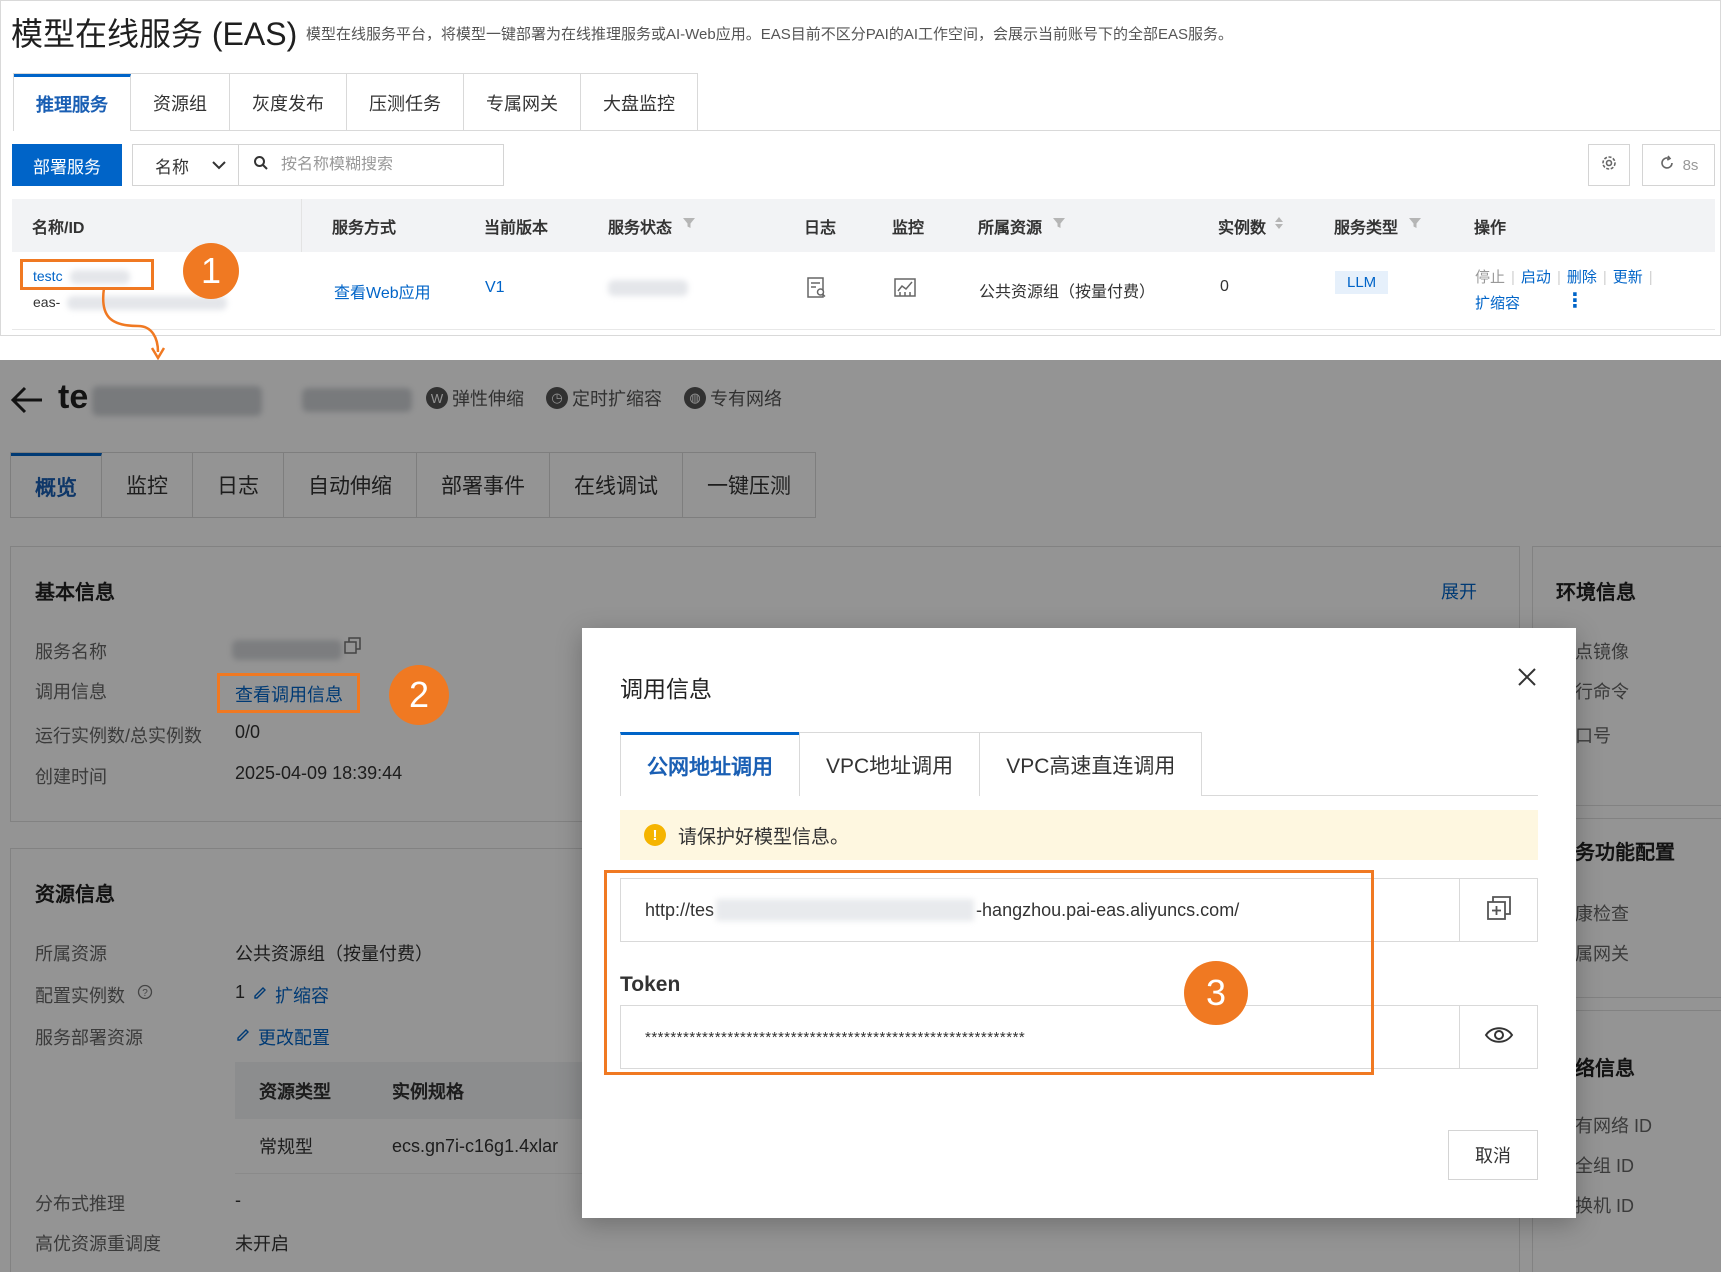 This screenshot has height=1272, width=1721. I want to click on settings-button, so click(1609, 165).